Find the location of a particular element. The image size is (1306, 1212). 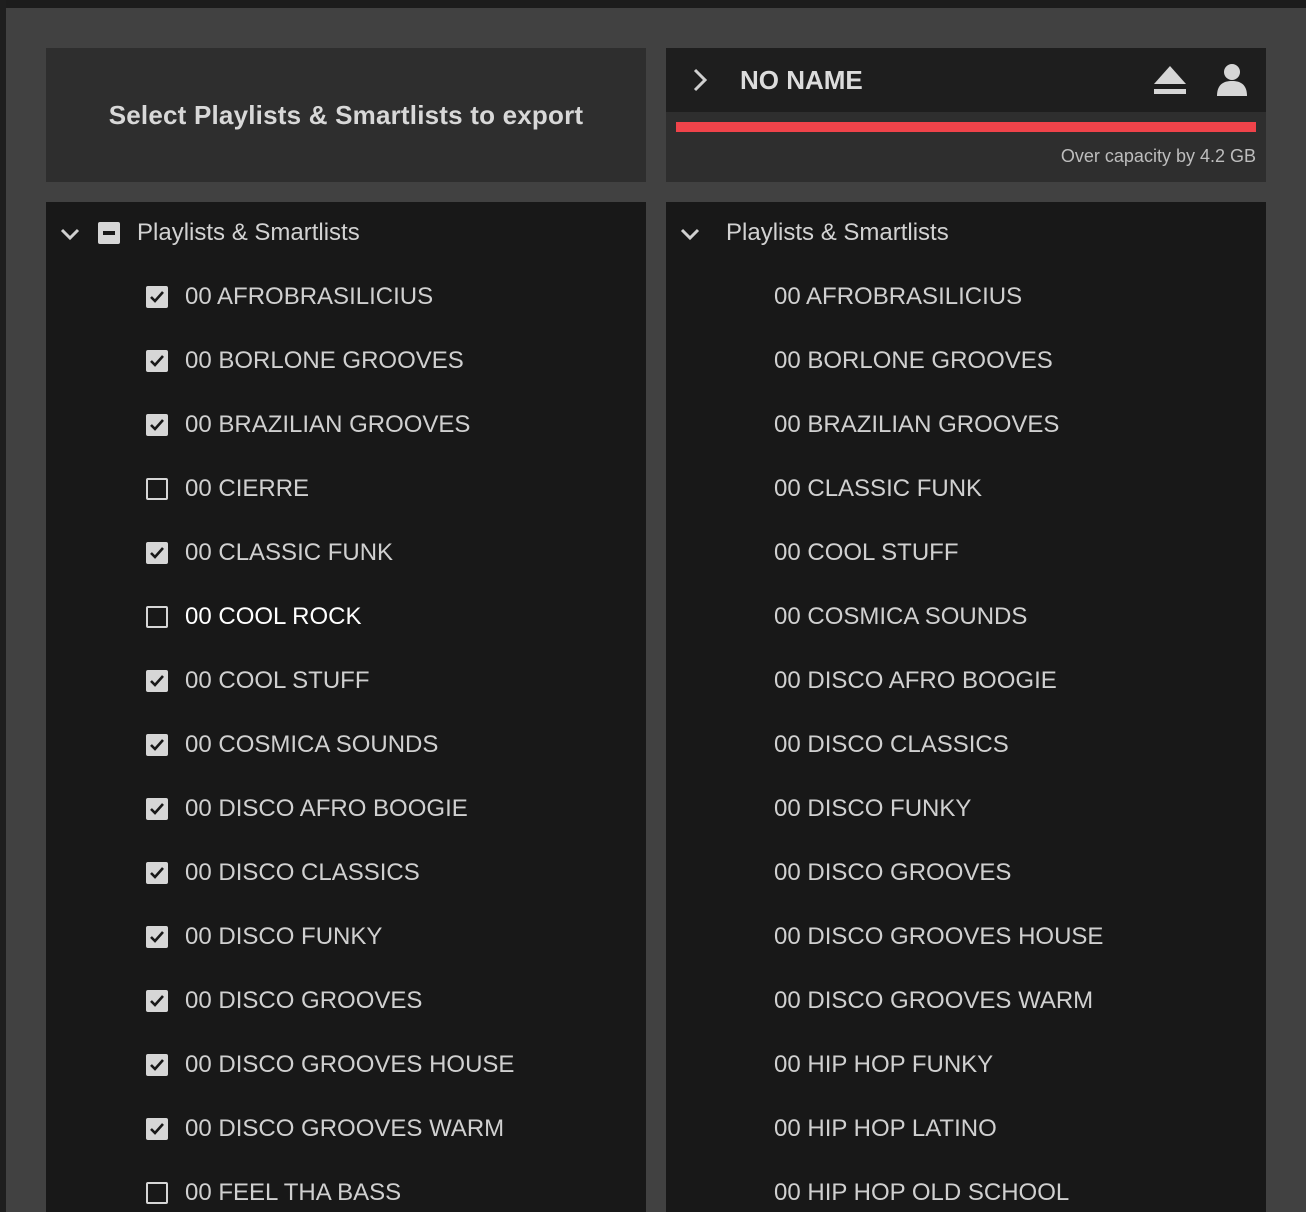

source-playlist-item: 00 COSMICA SOUNDS is located at coordinates (346, 744).